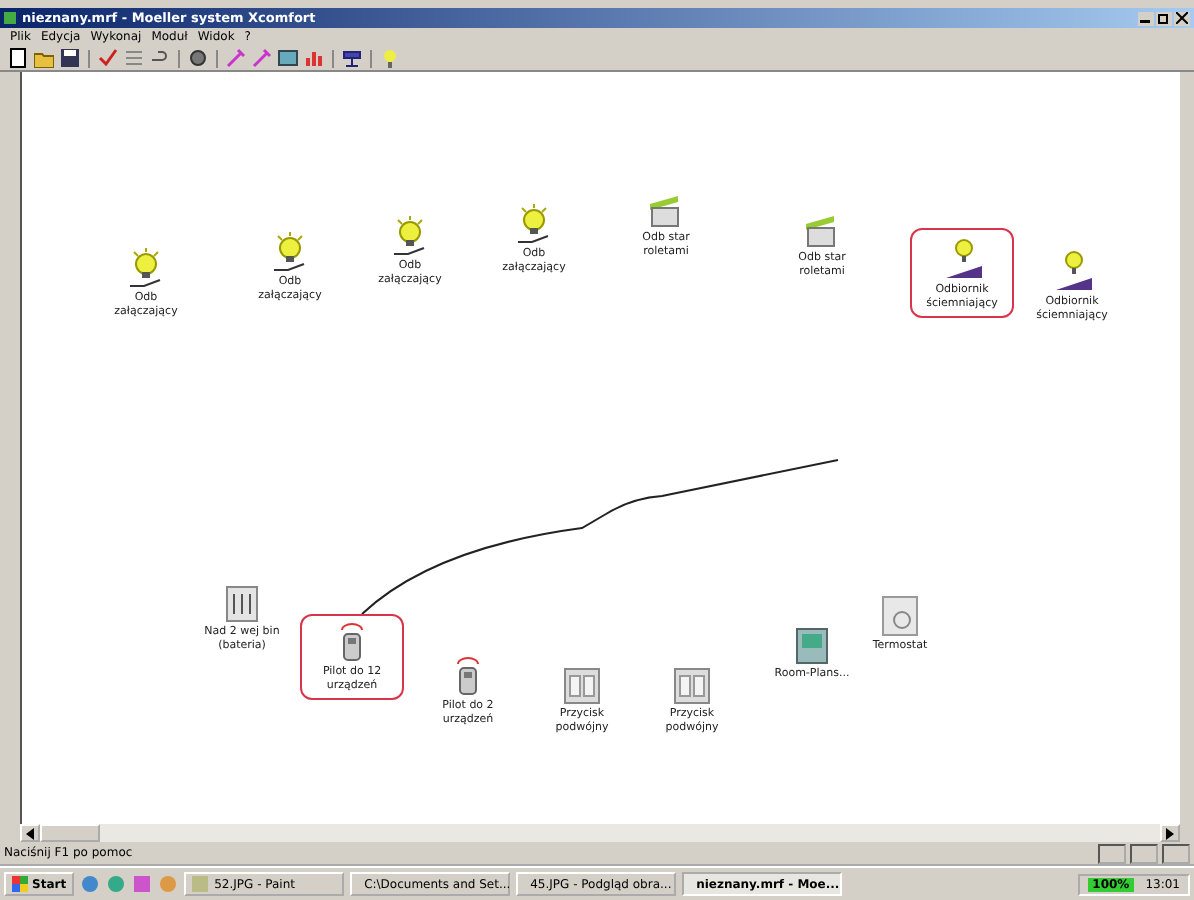 This screenshot has width=1194, height=900. What do you see at coordinates (1170, 833) in the screenshot?
I see `scroll-right-button` at bounding box center [1170, 833].